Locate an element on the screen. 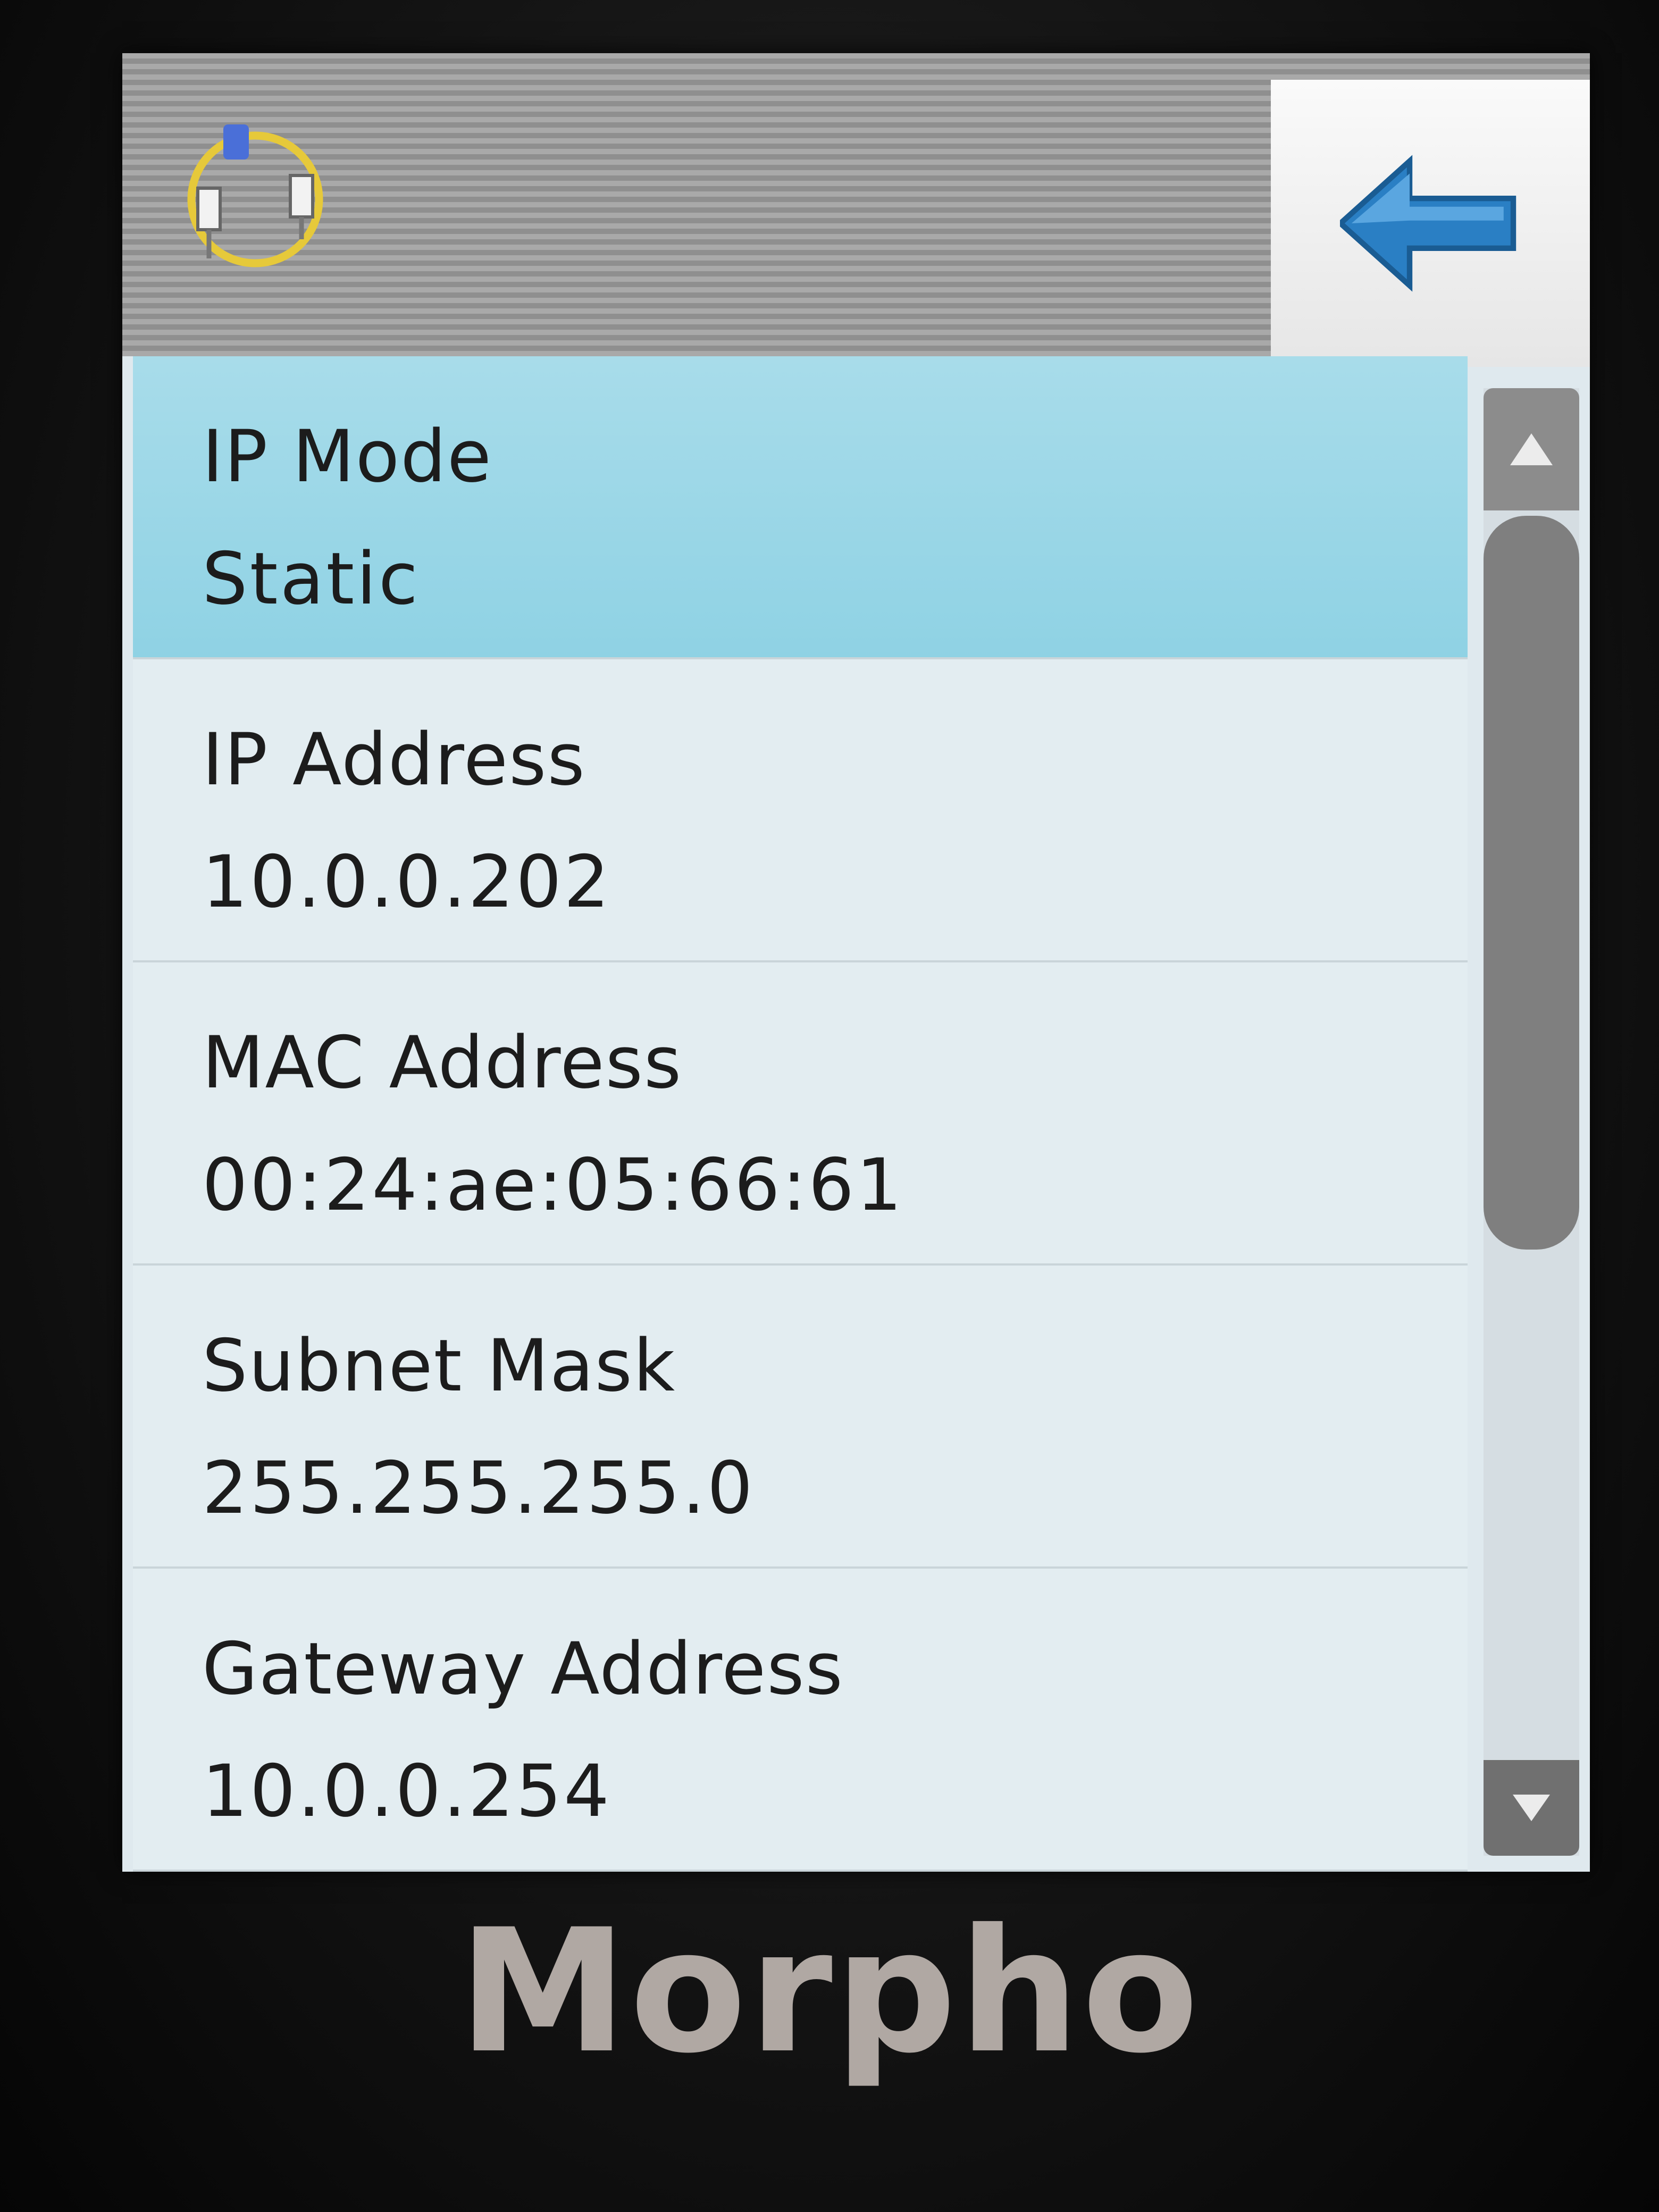 Image resolution: width=1659 pixels, height=2212 pixels. item-value: 10.0.0.254 is located at coordinates (406, 1791).